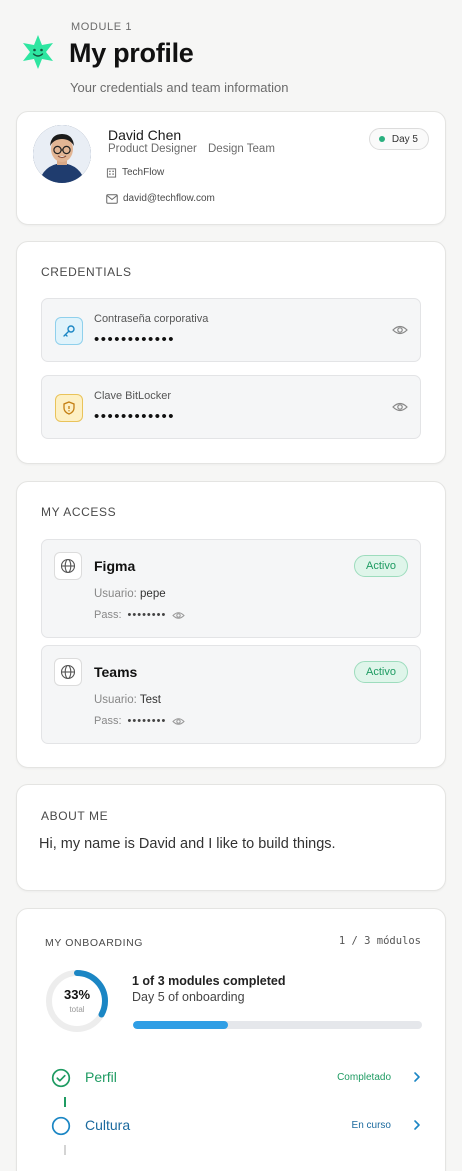 The width and height of the screenshot is (462, 1171). Describe the element at coordinates (108, 1125) in the screenshot. I see `step-label: Cultura` at that location.